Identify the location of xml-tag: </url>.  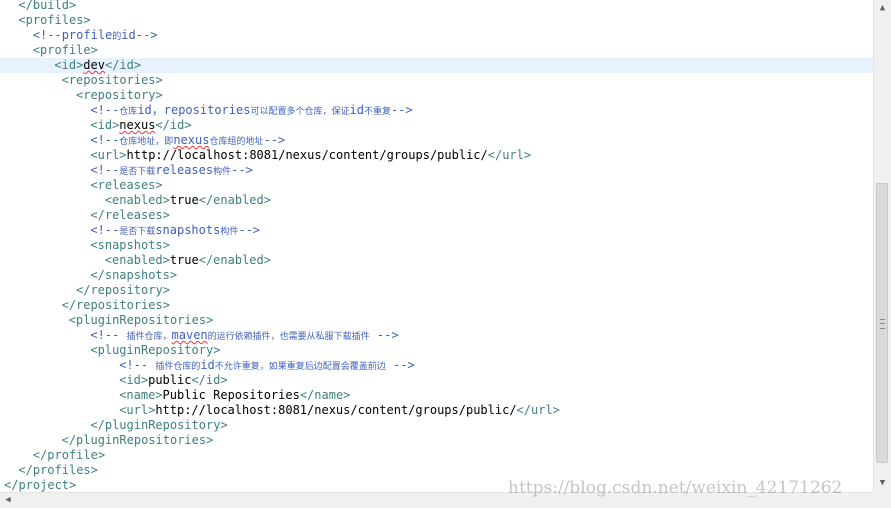
(509, 155).